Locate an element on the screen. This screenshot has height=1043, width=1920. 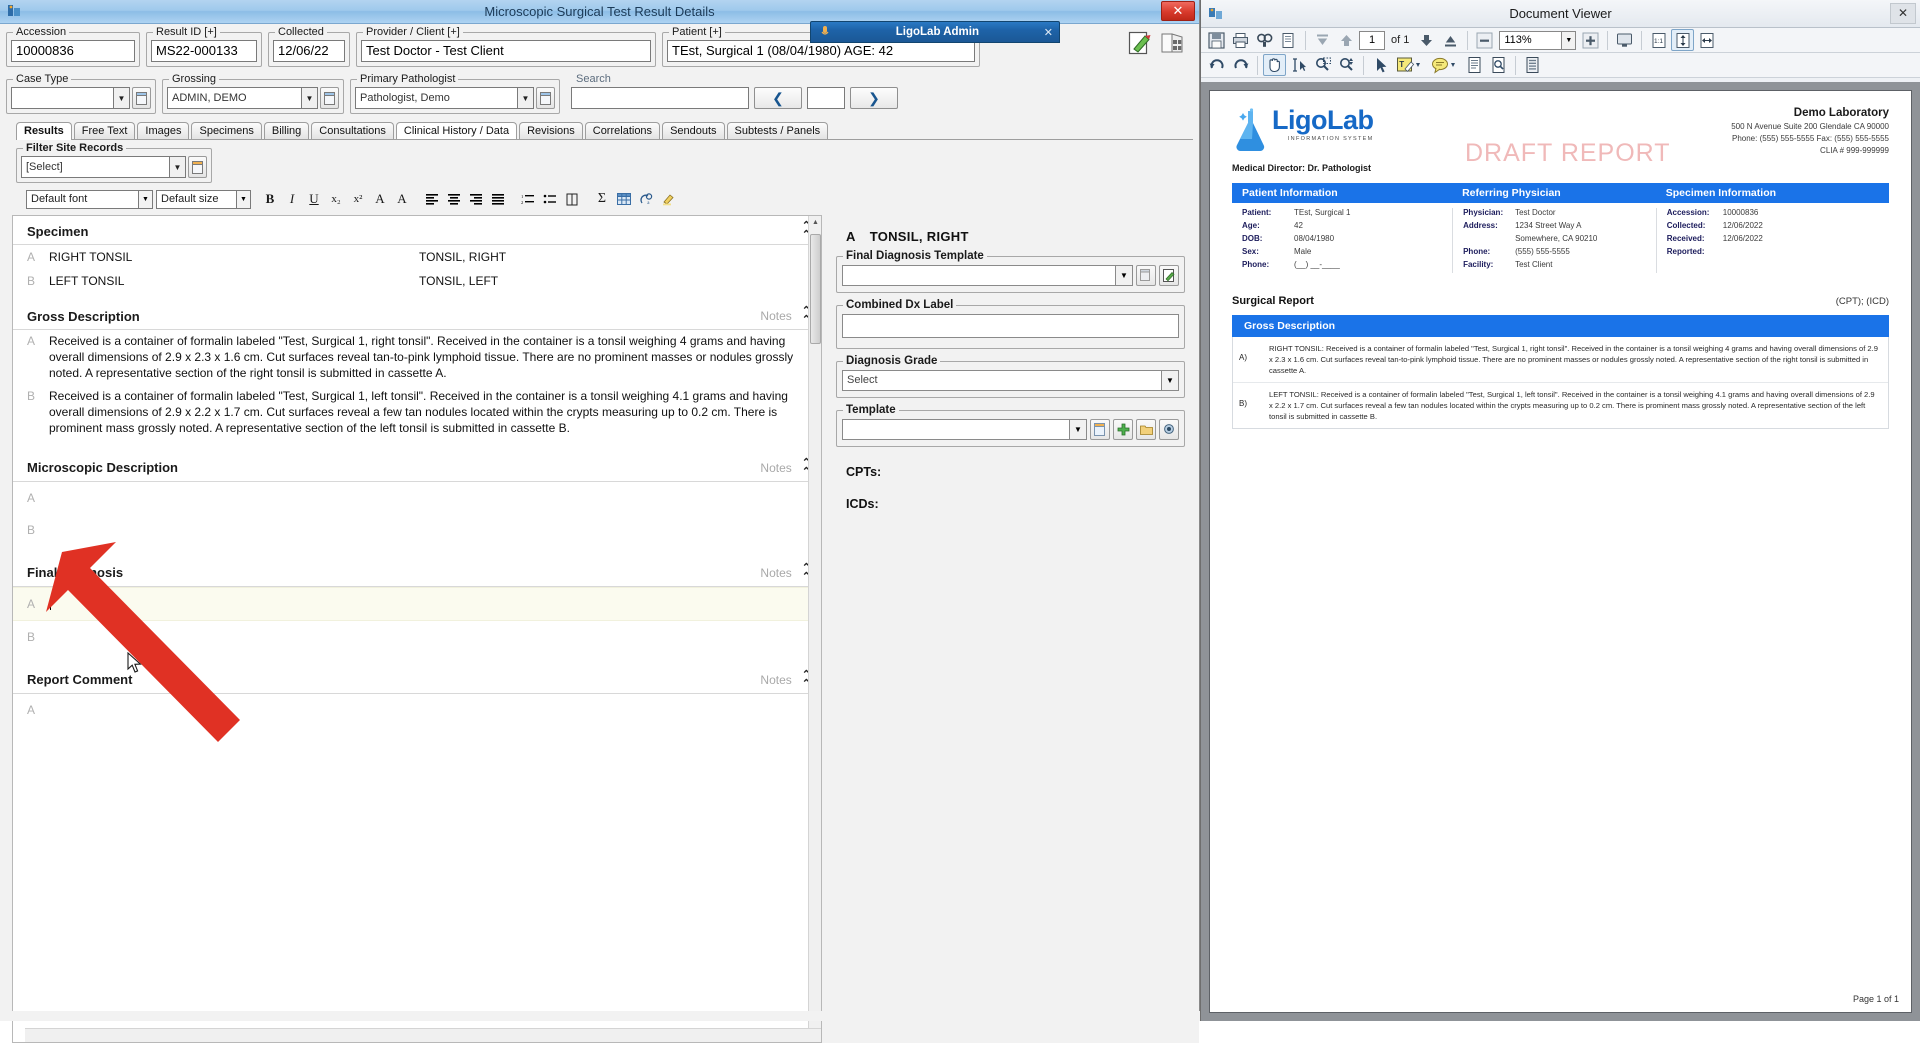
accession-value: 10000836 is located at coordinates (73, 51).